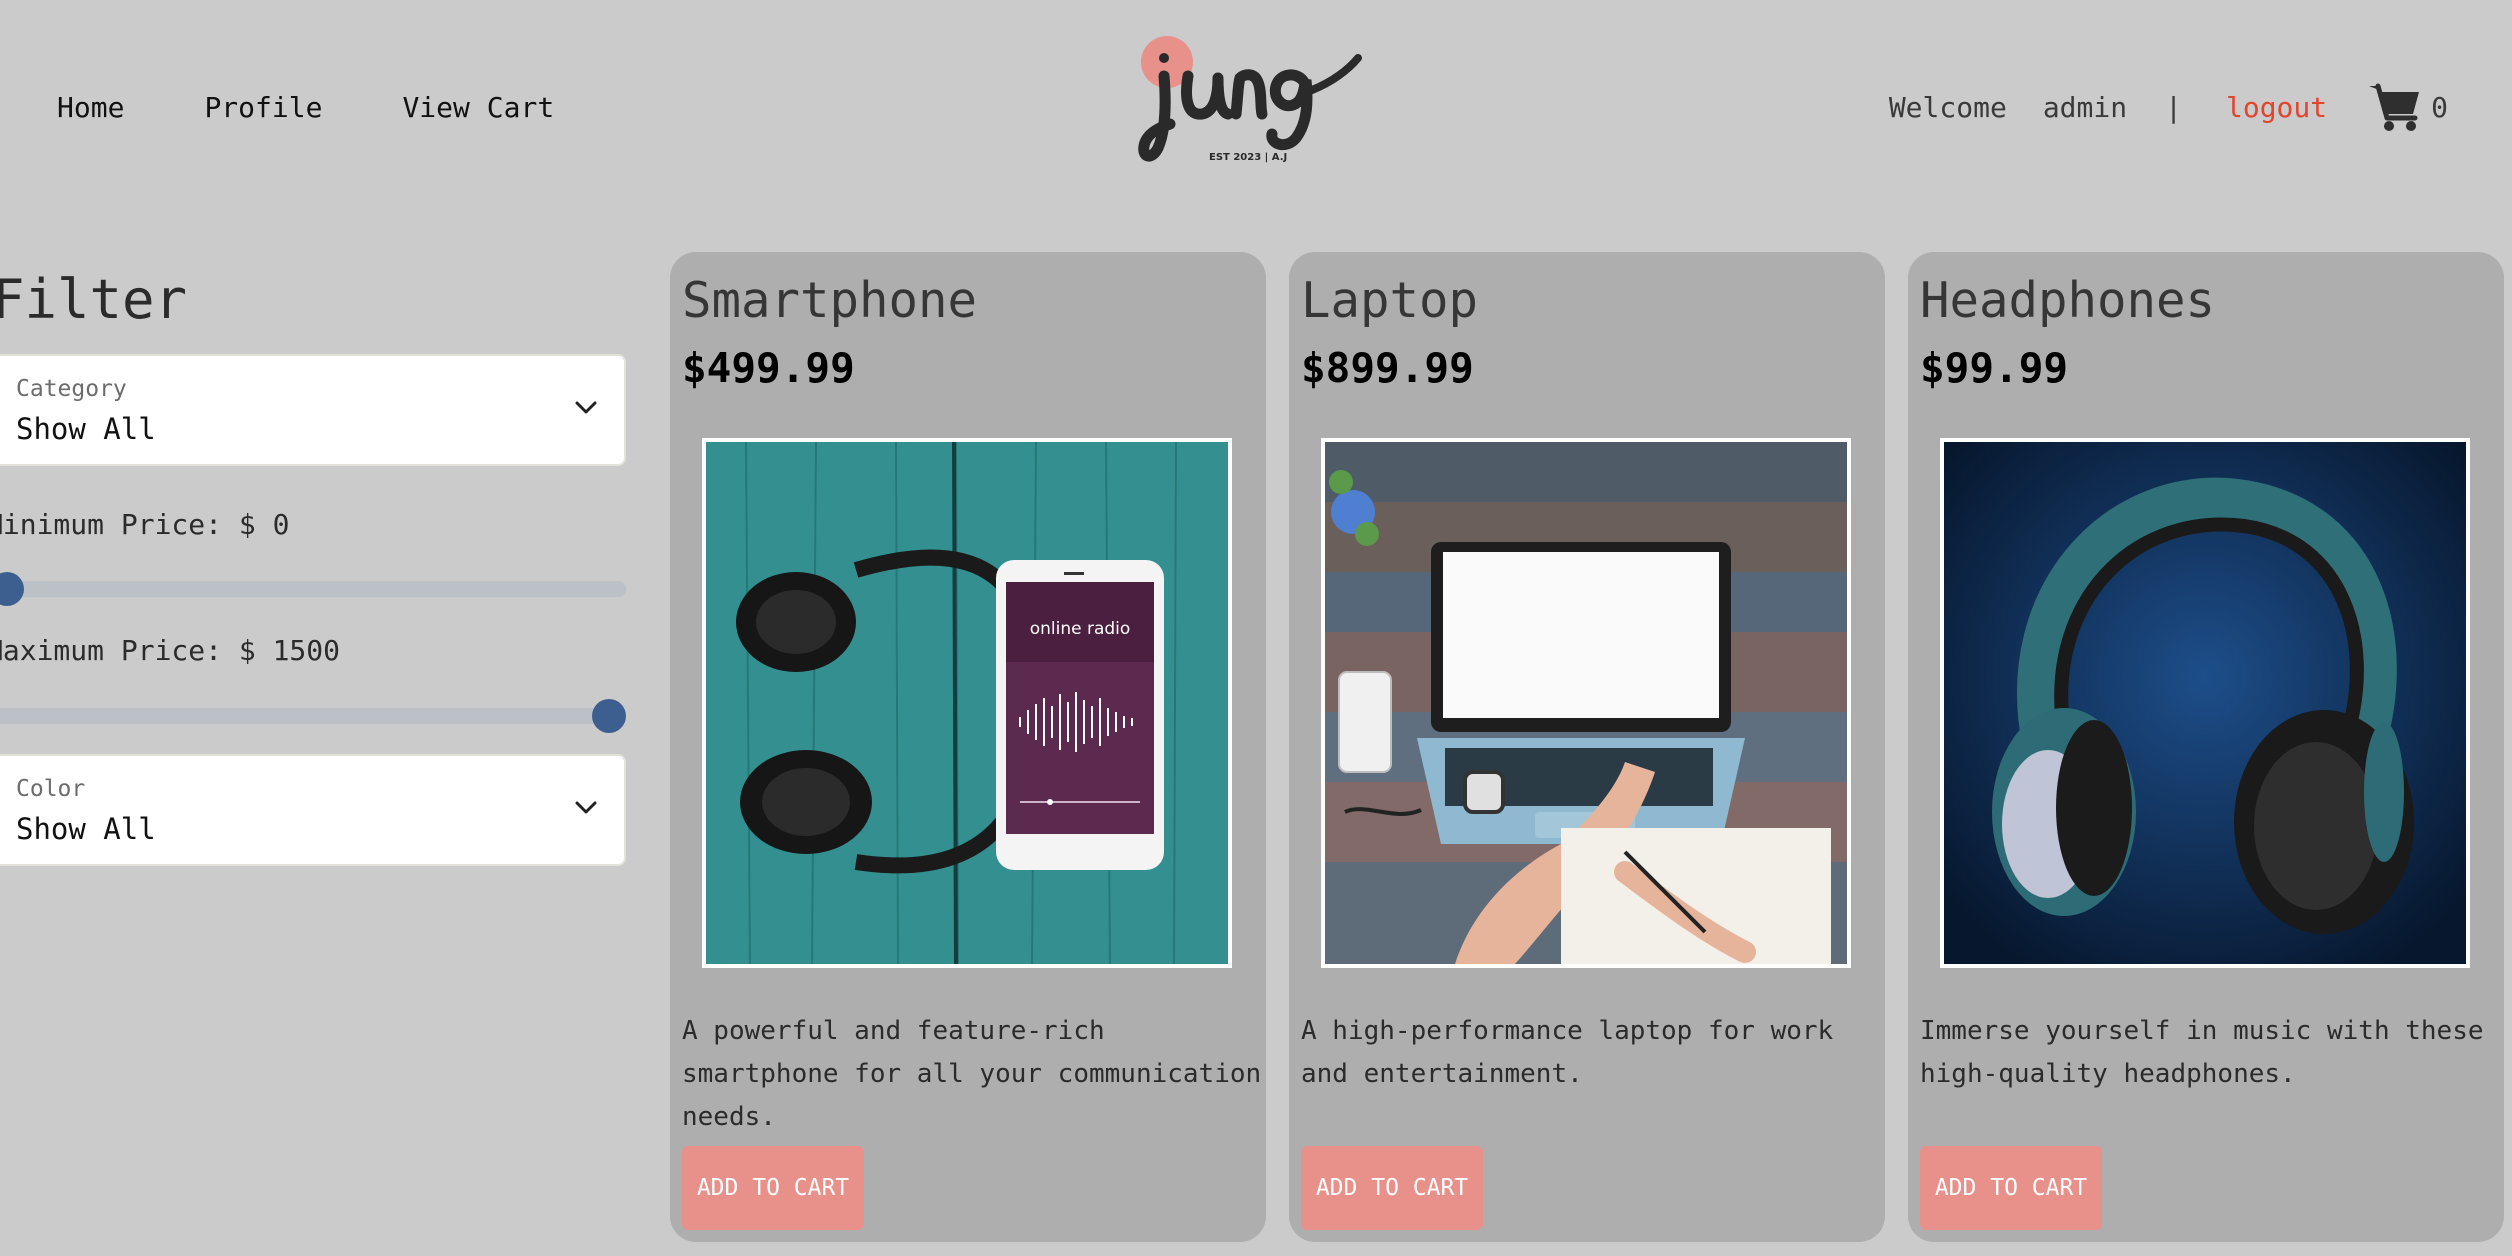 The height and width of the screenshot is (1256, 2512). What do you see at coordinates (263, 107) in the screenshot?
I see `nav-profile-link: Profile` at bounding box center [263, 107].